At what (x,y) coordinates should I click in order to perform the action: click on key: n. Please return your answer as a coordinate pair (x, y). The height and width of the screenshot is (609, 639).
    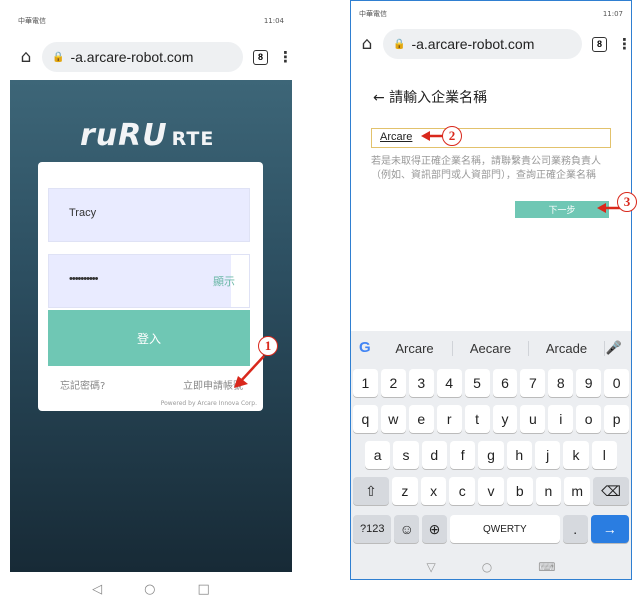
    Looking at the image, I should click on (548, 491).